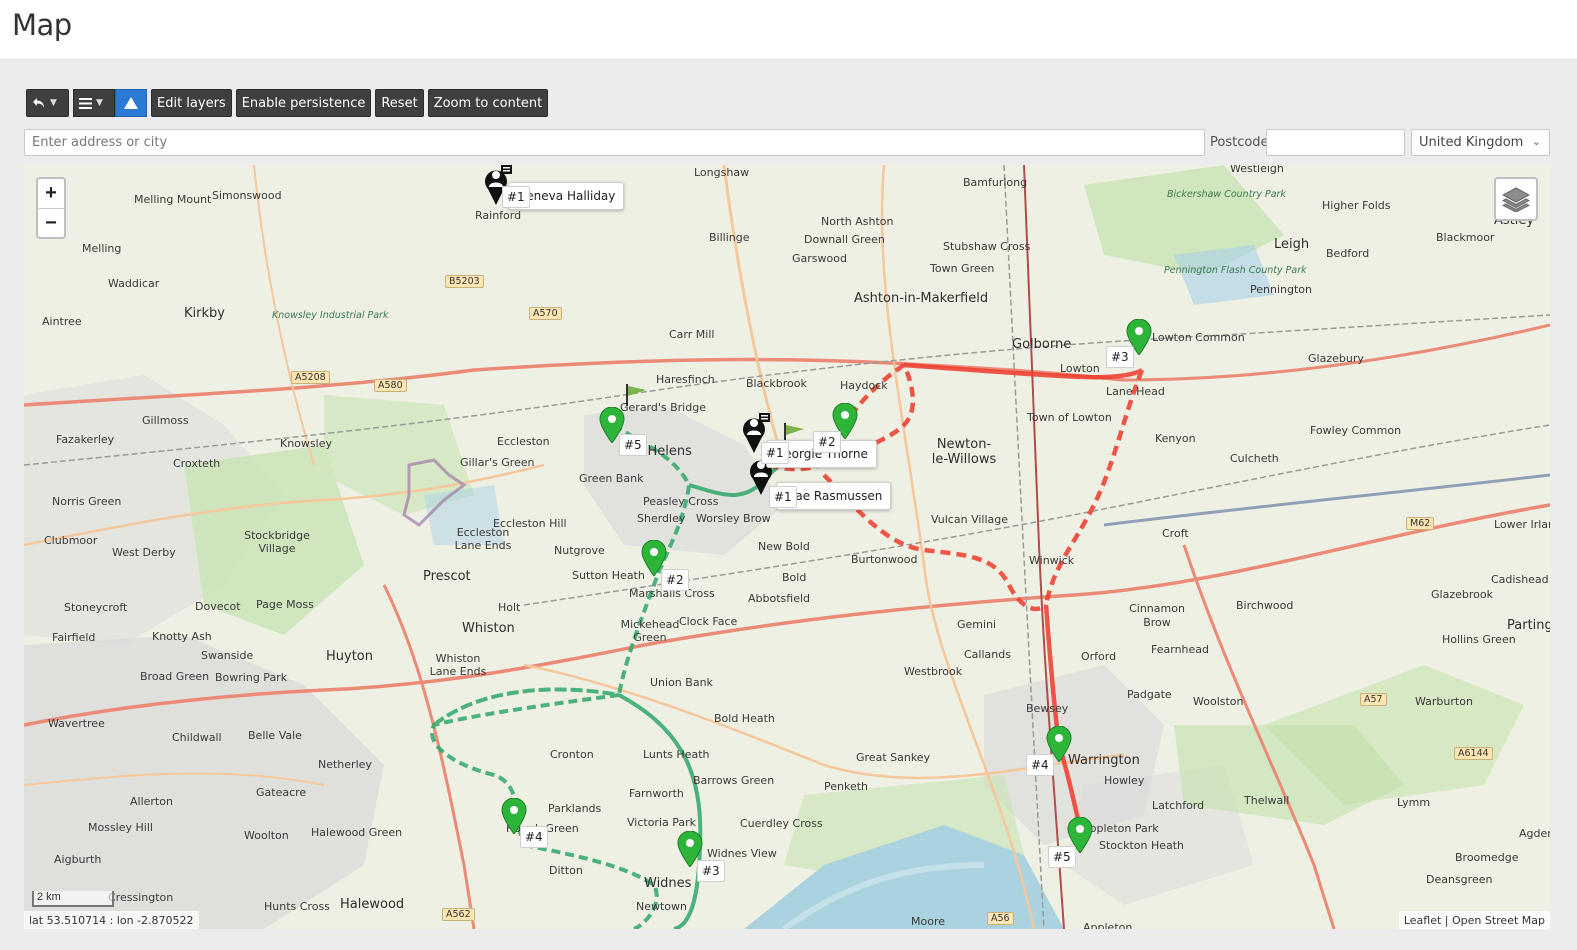 The width and height of the screenshot is (1577, 950). I want to click on coordinates-readout: lat 53.510714 : lon -2.870522, so click(111, 920).